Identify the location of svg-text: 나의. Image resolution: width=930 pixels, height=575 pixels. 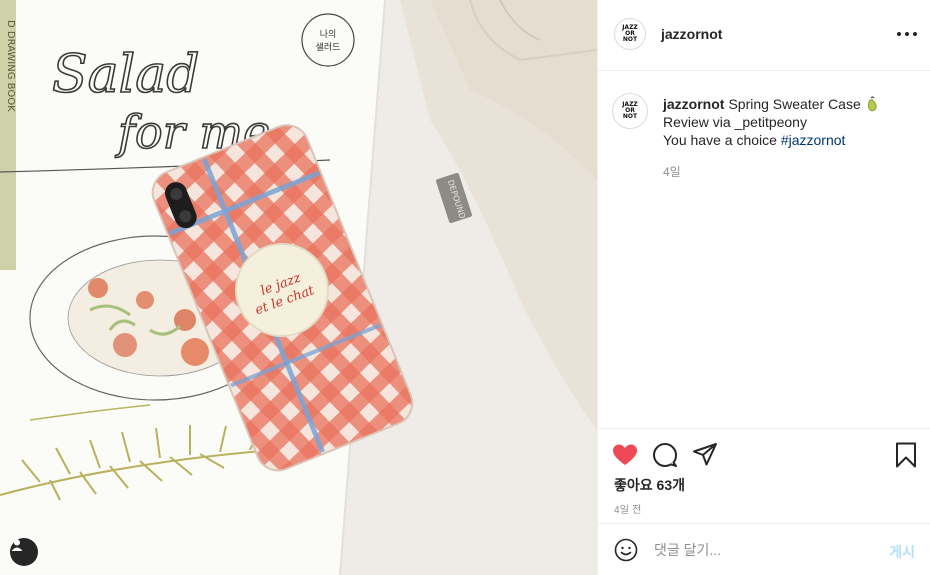
(328, 34).